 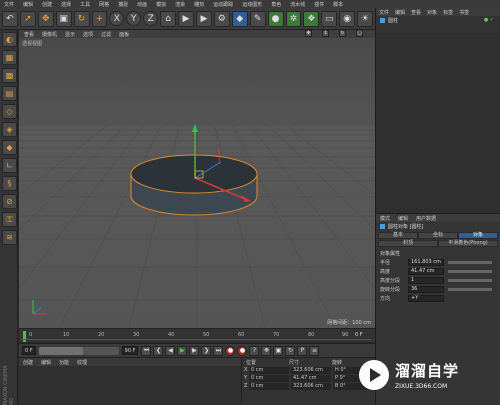 I want to click on menu-item: 创建, so click(x=47, y=4).